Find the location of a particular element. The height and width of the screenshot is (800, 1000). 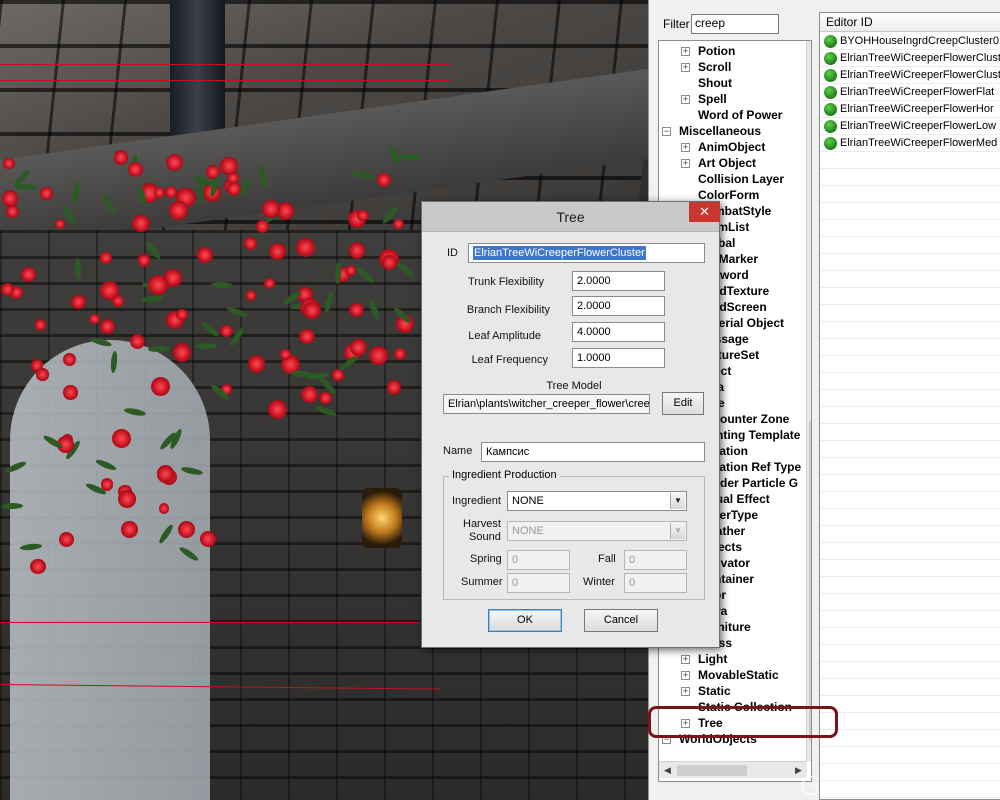

list-item: BYOHHouseIngrdCreepCluster01 is located at coordinates (910, 41).